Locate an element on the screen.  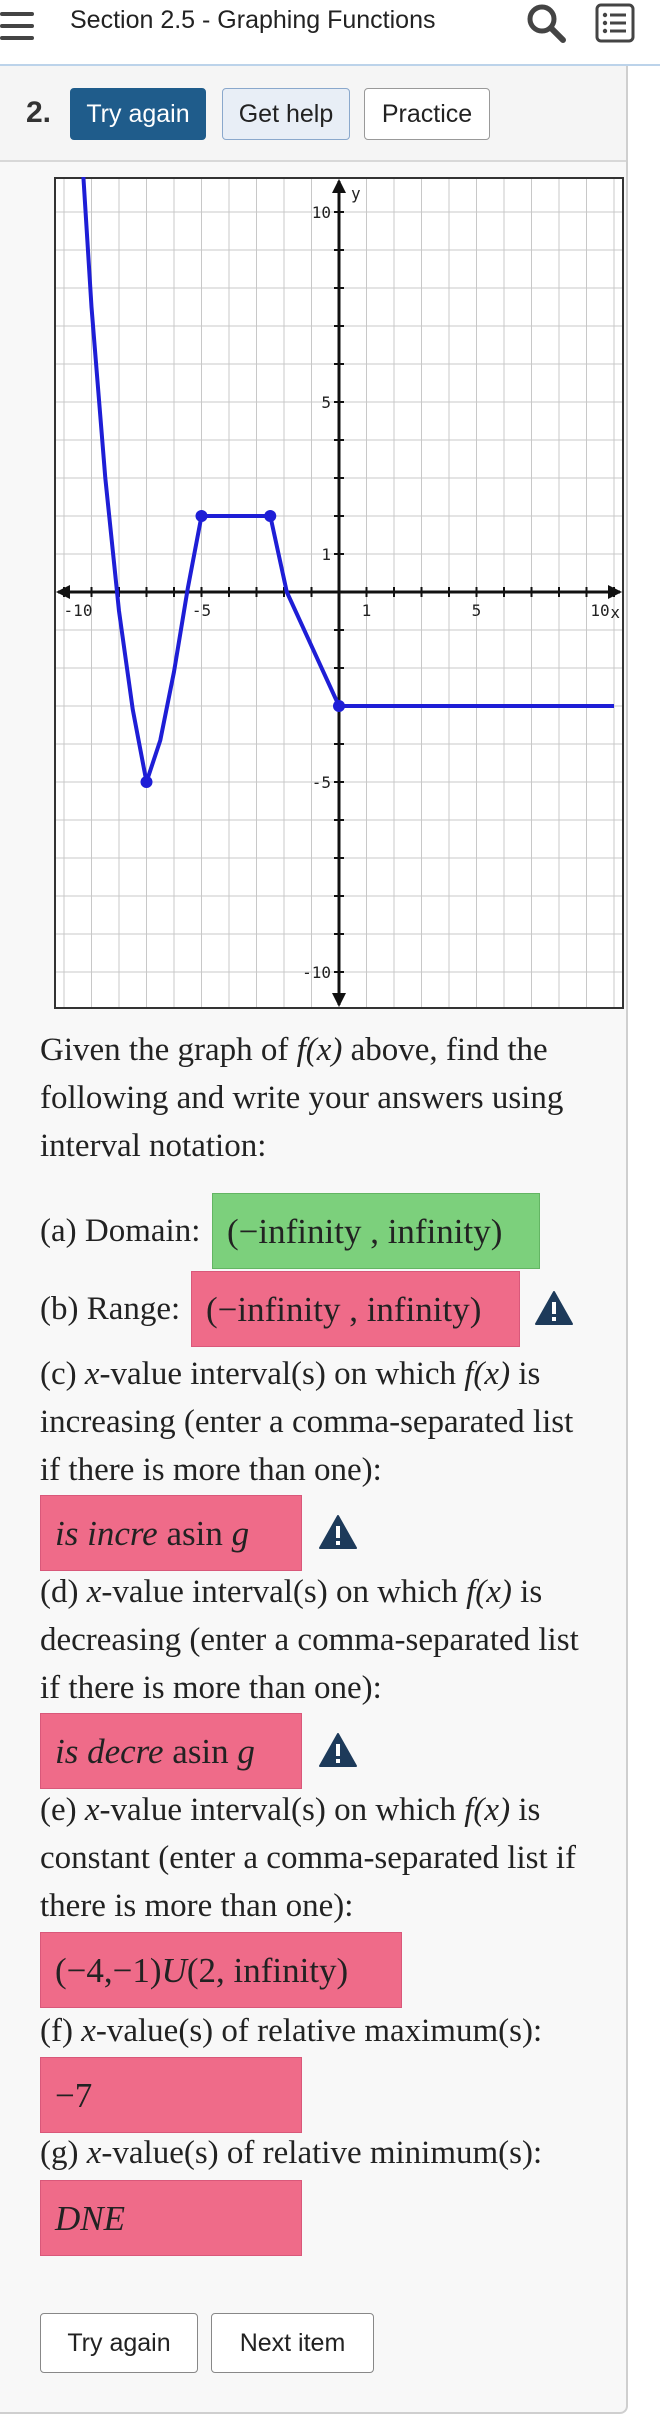
relative-max-answer-field: −7 is located at coordinates (171, 2095).